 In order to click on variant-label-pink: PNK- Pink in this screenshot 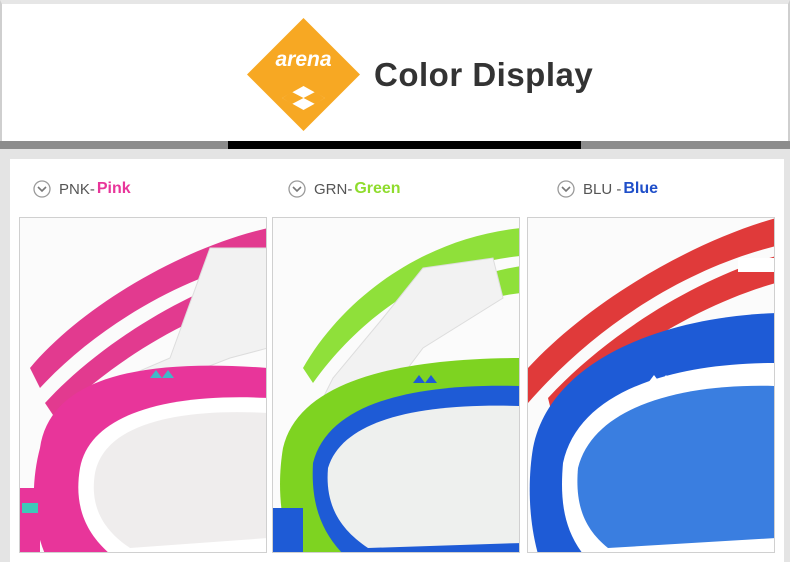, I will do `click(82, 189)`.